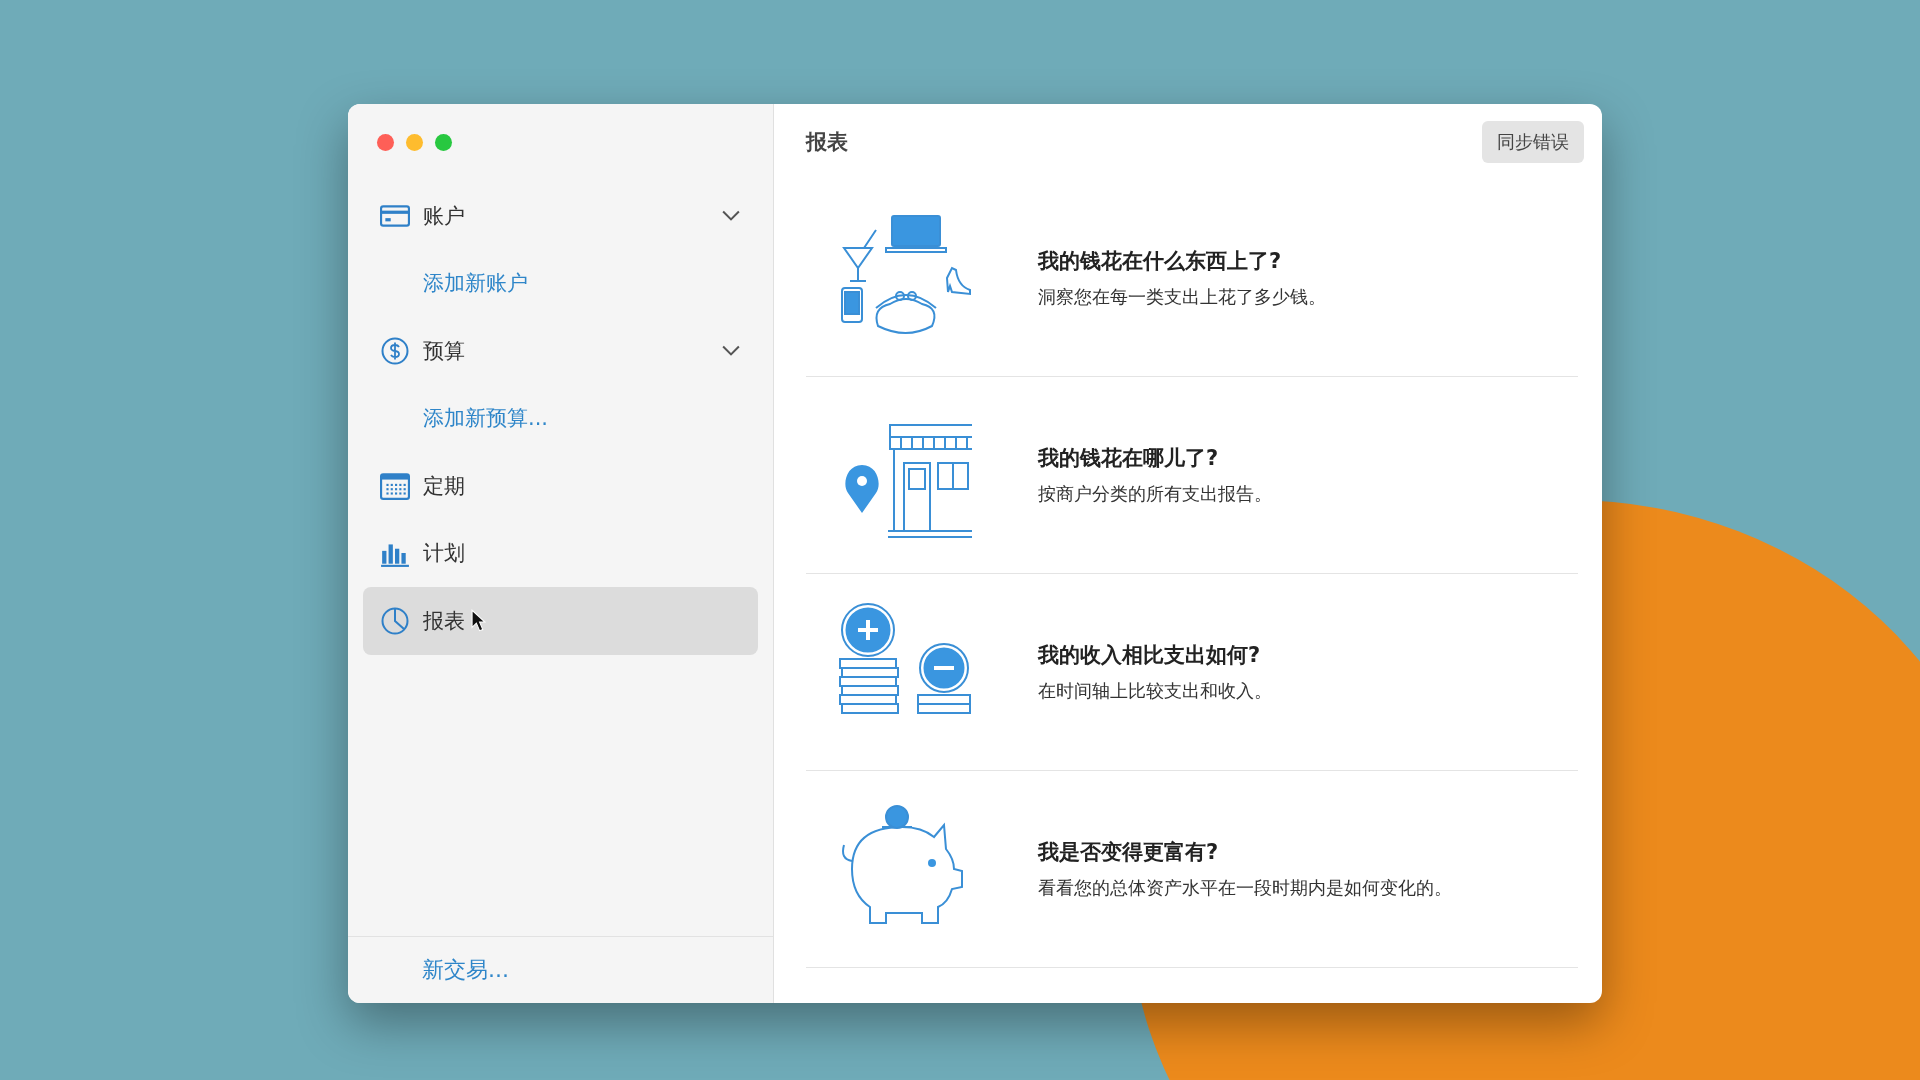 This screenshot has height=1080, width=1920. Describe the element at coordinates (560, 621) in the screenshot. I see `sidebar-item: 报表` at that location.